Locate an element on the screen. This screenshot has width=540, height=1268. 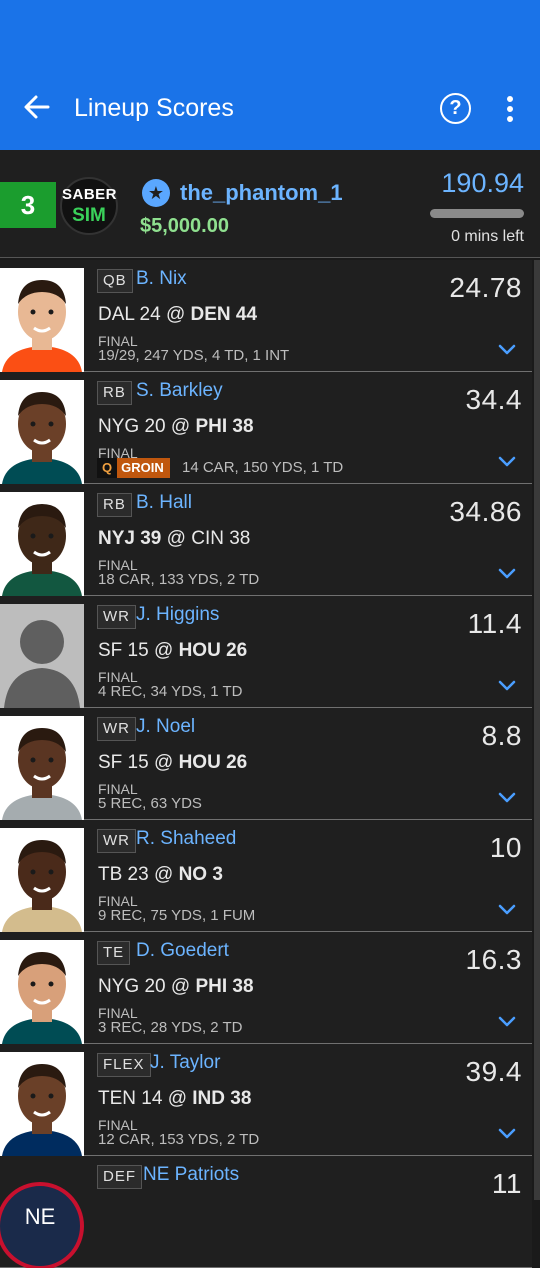
player-name: NE Patriots is located at coordinates (191, 1175).